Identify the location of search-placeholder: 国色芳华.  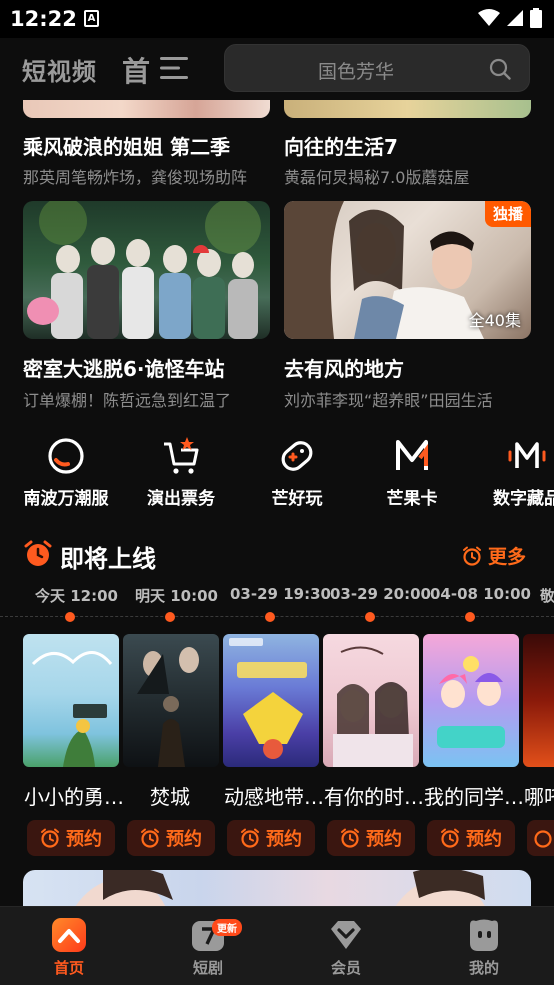
(355, 72).